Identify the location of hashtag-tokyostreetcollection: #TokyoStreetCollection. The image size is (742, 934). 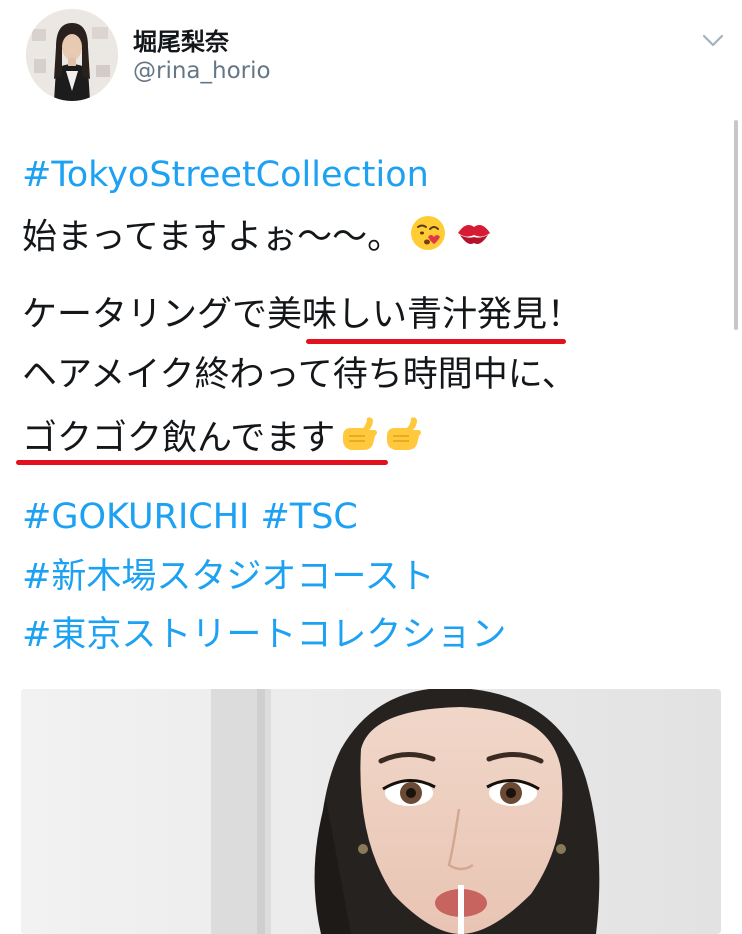
(225, 175).